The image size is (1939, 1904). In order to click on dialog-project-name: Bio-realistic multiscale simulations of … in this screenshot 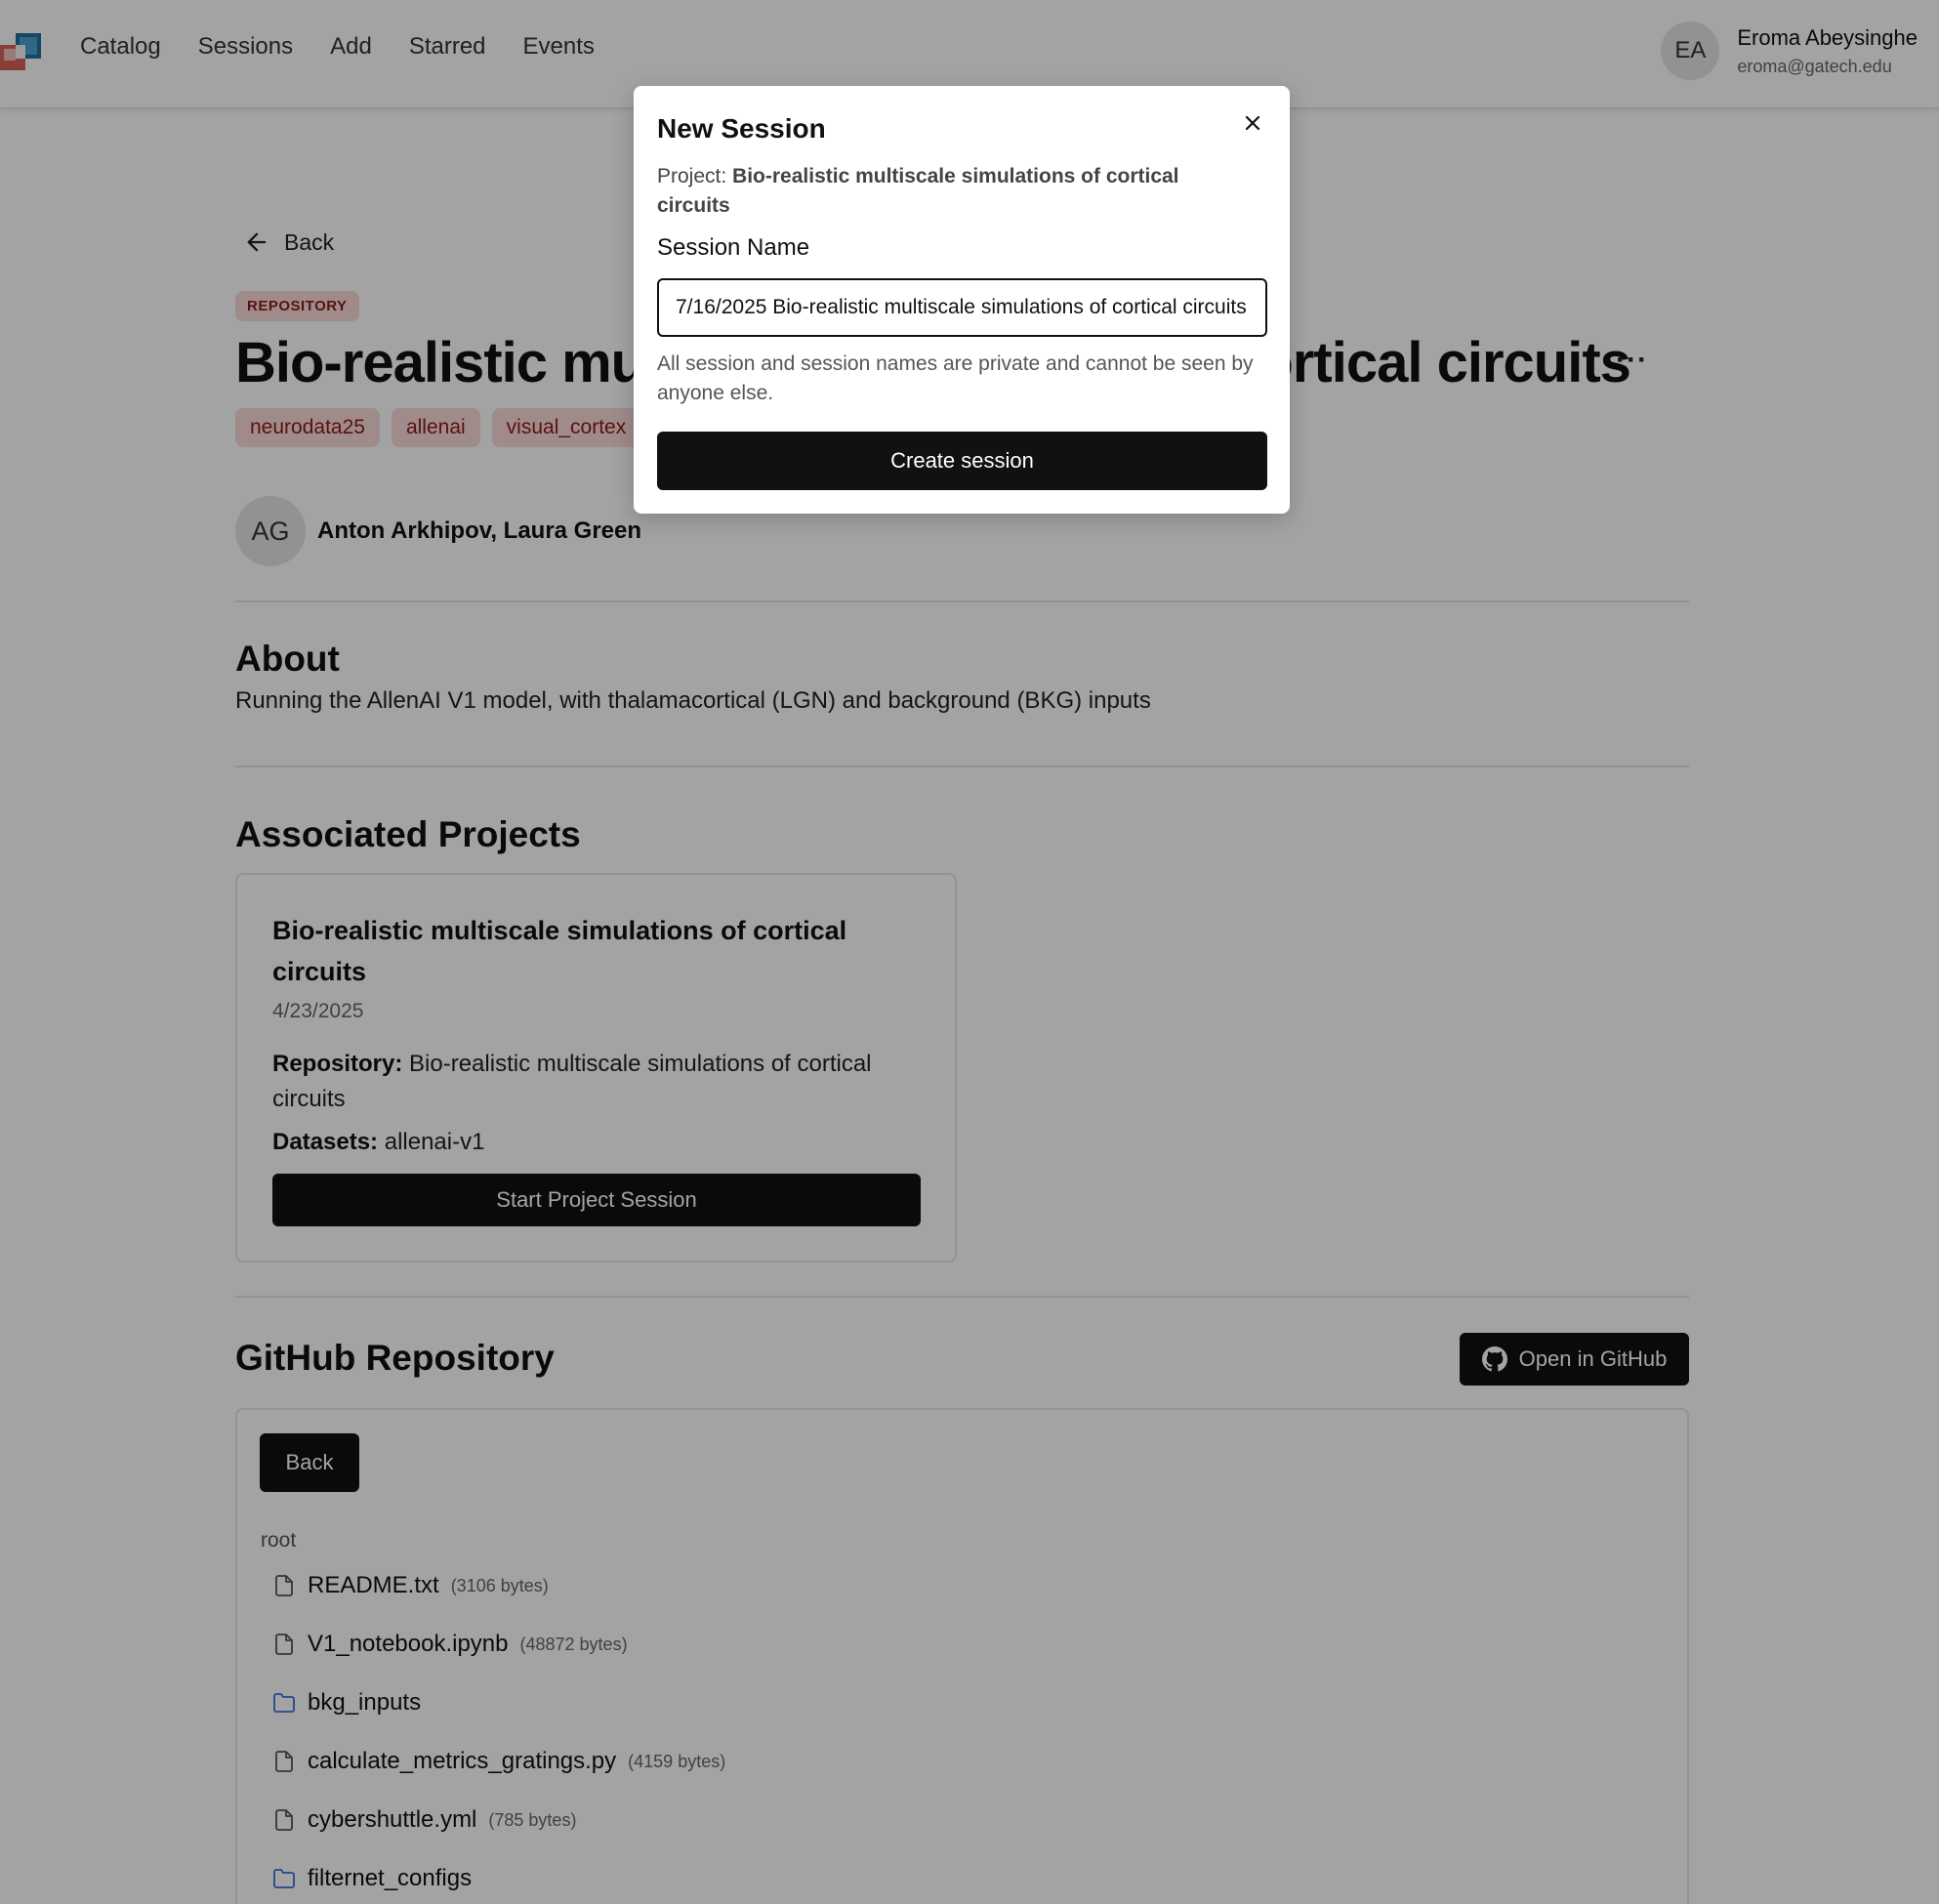, I will do `click(918, 191)`.